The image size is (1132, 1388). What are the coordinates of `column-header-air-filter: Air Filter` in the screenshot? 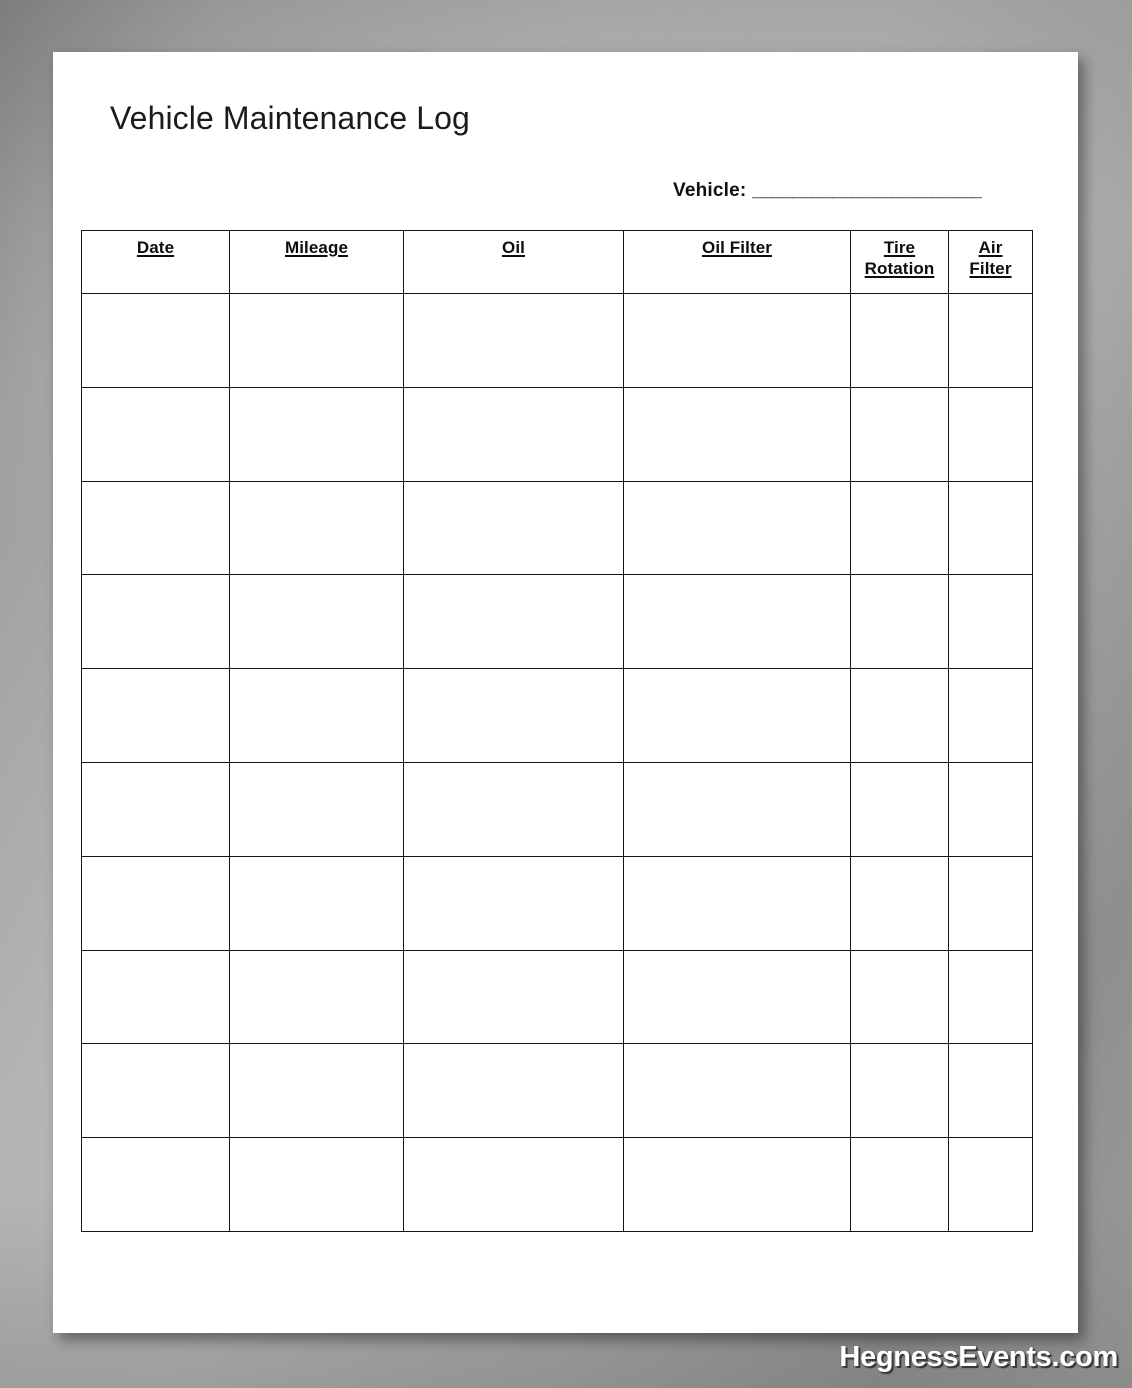 It's located at (990, 262).